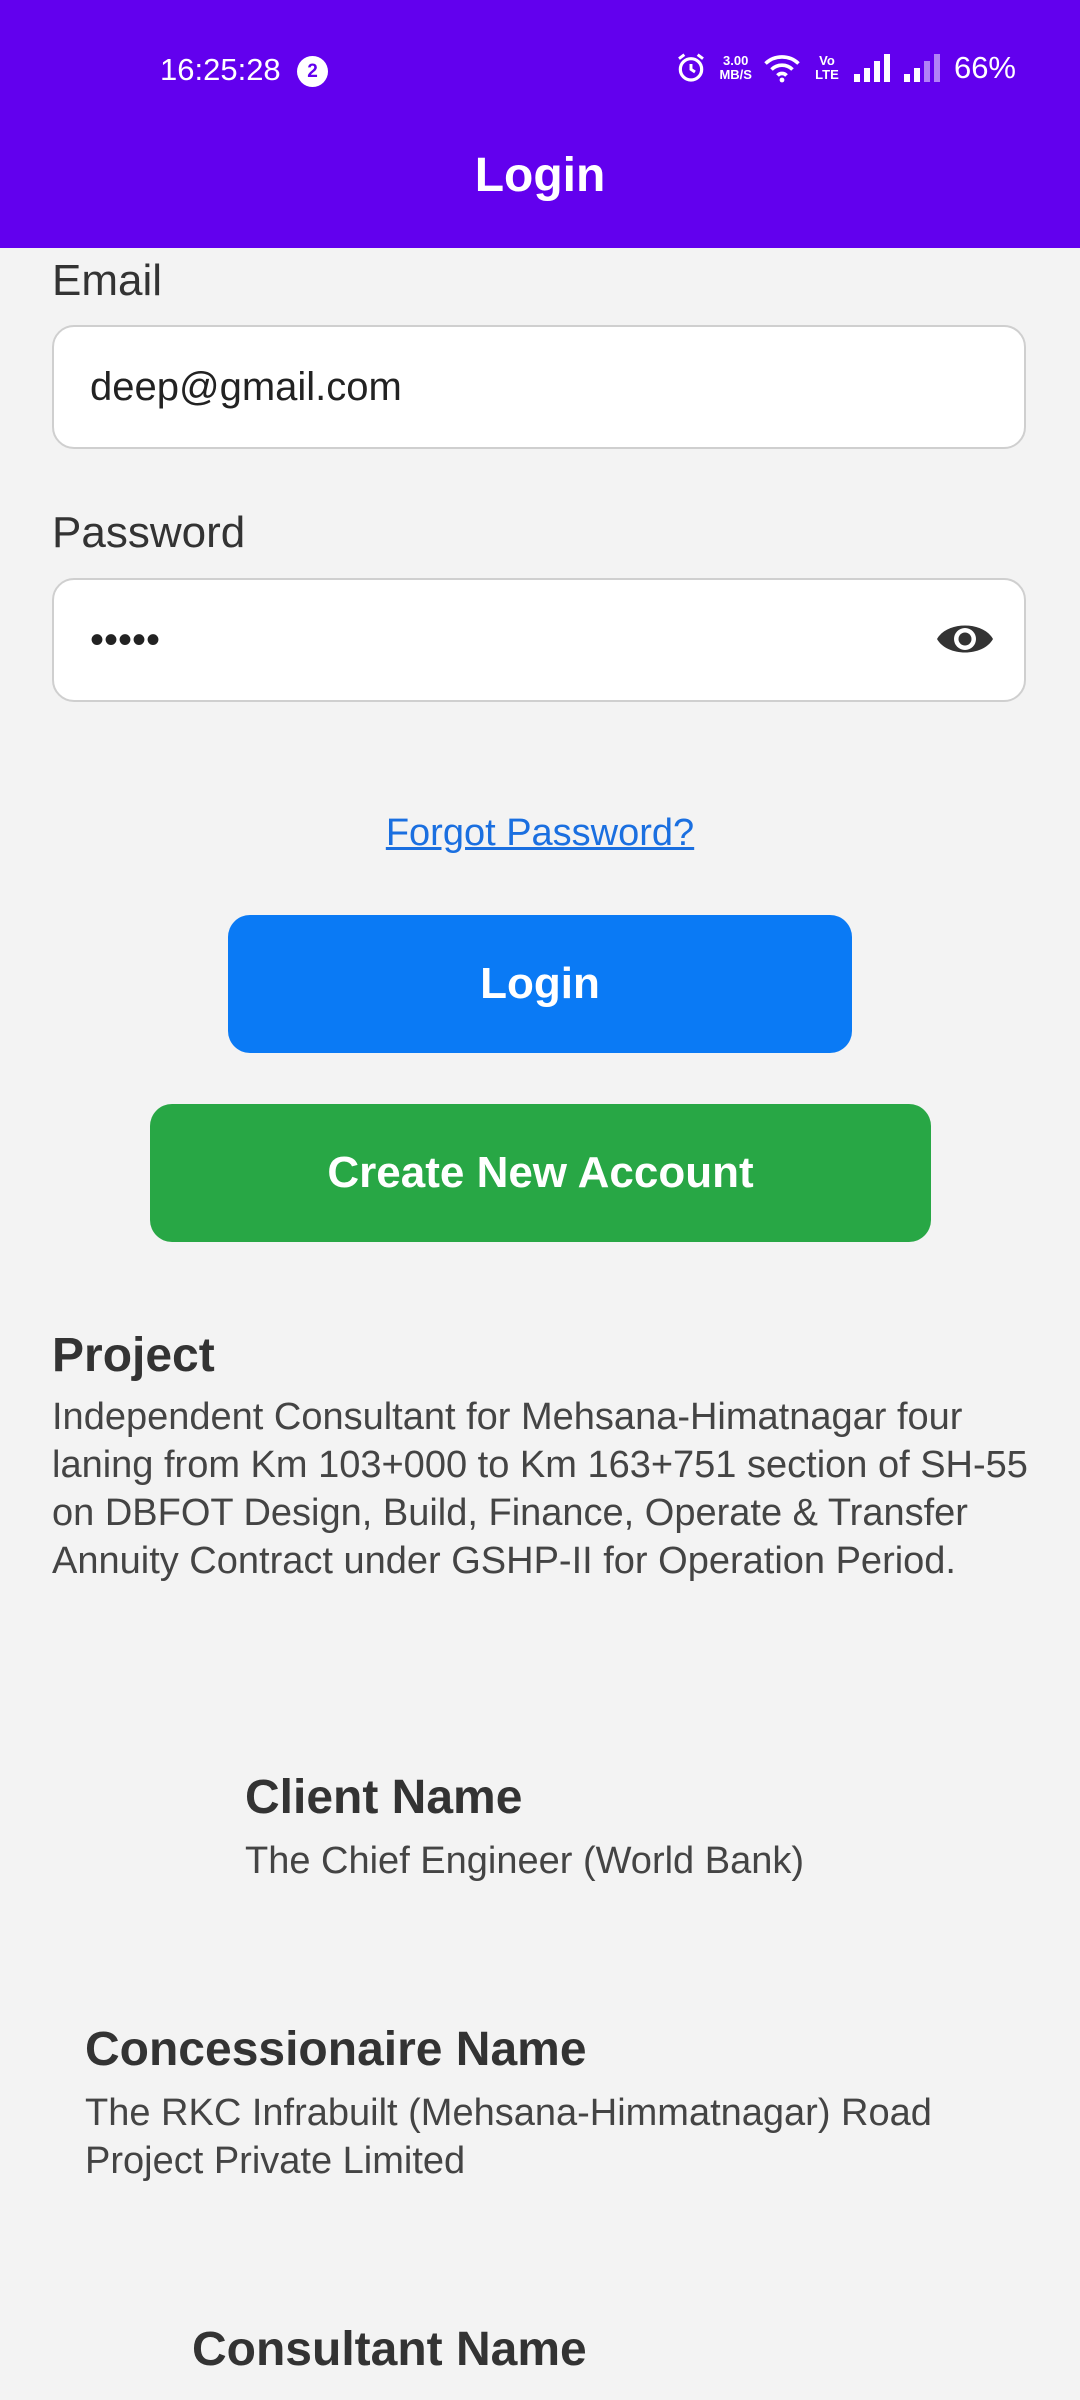 This screenshot has width=1080, height=2400. What do you see at coordinates (921, 68) in the screenshot?
I see `signal-icon-sim2` at bounding box center [921, 68].